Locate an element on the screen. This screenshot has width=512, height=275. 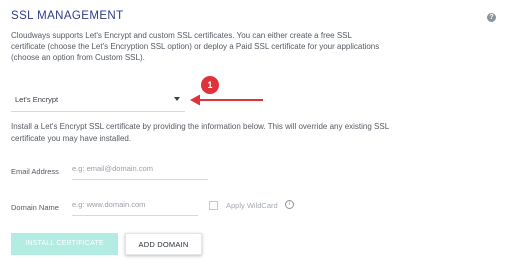
ssl-type-selected-value: Let's Encrypt is located at coordinates (37, 99).